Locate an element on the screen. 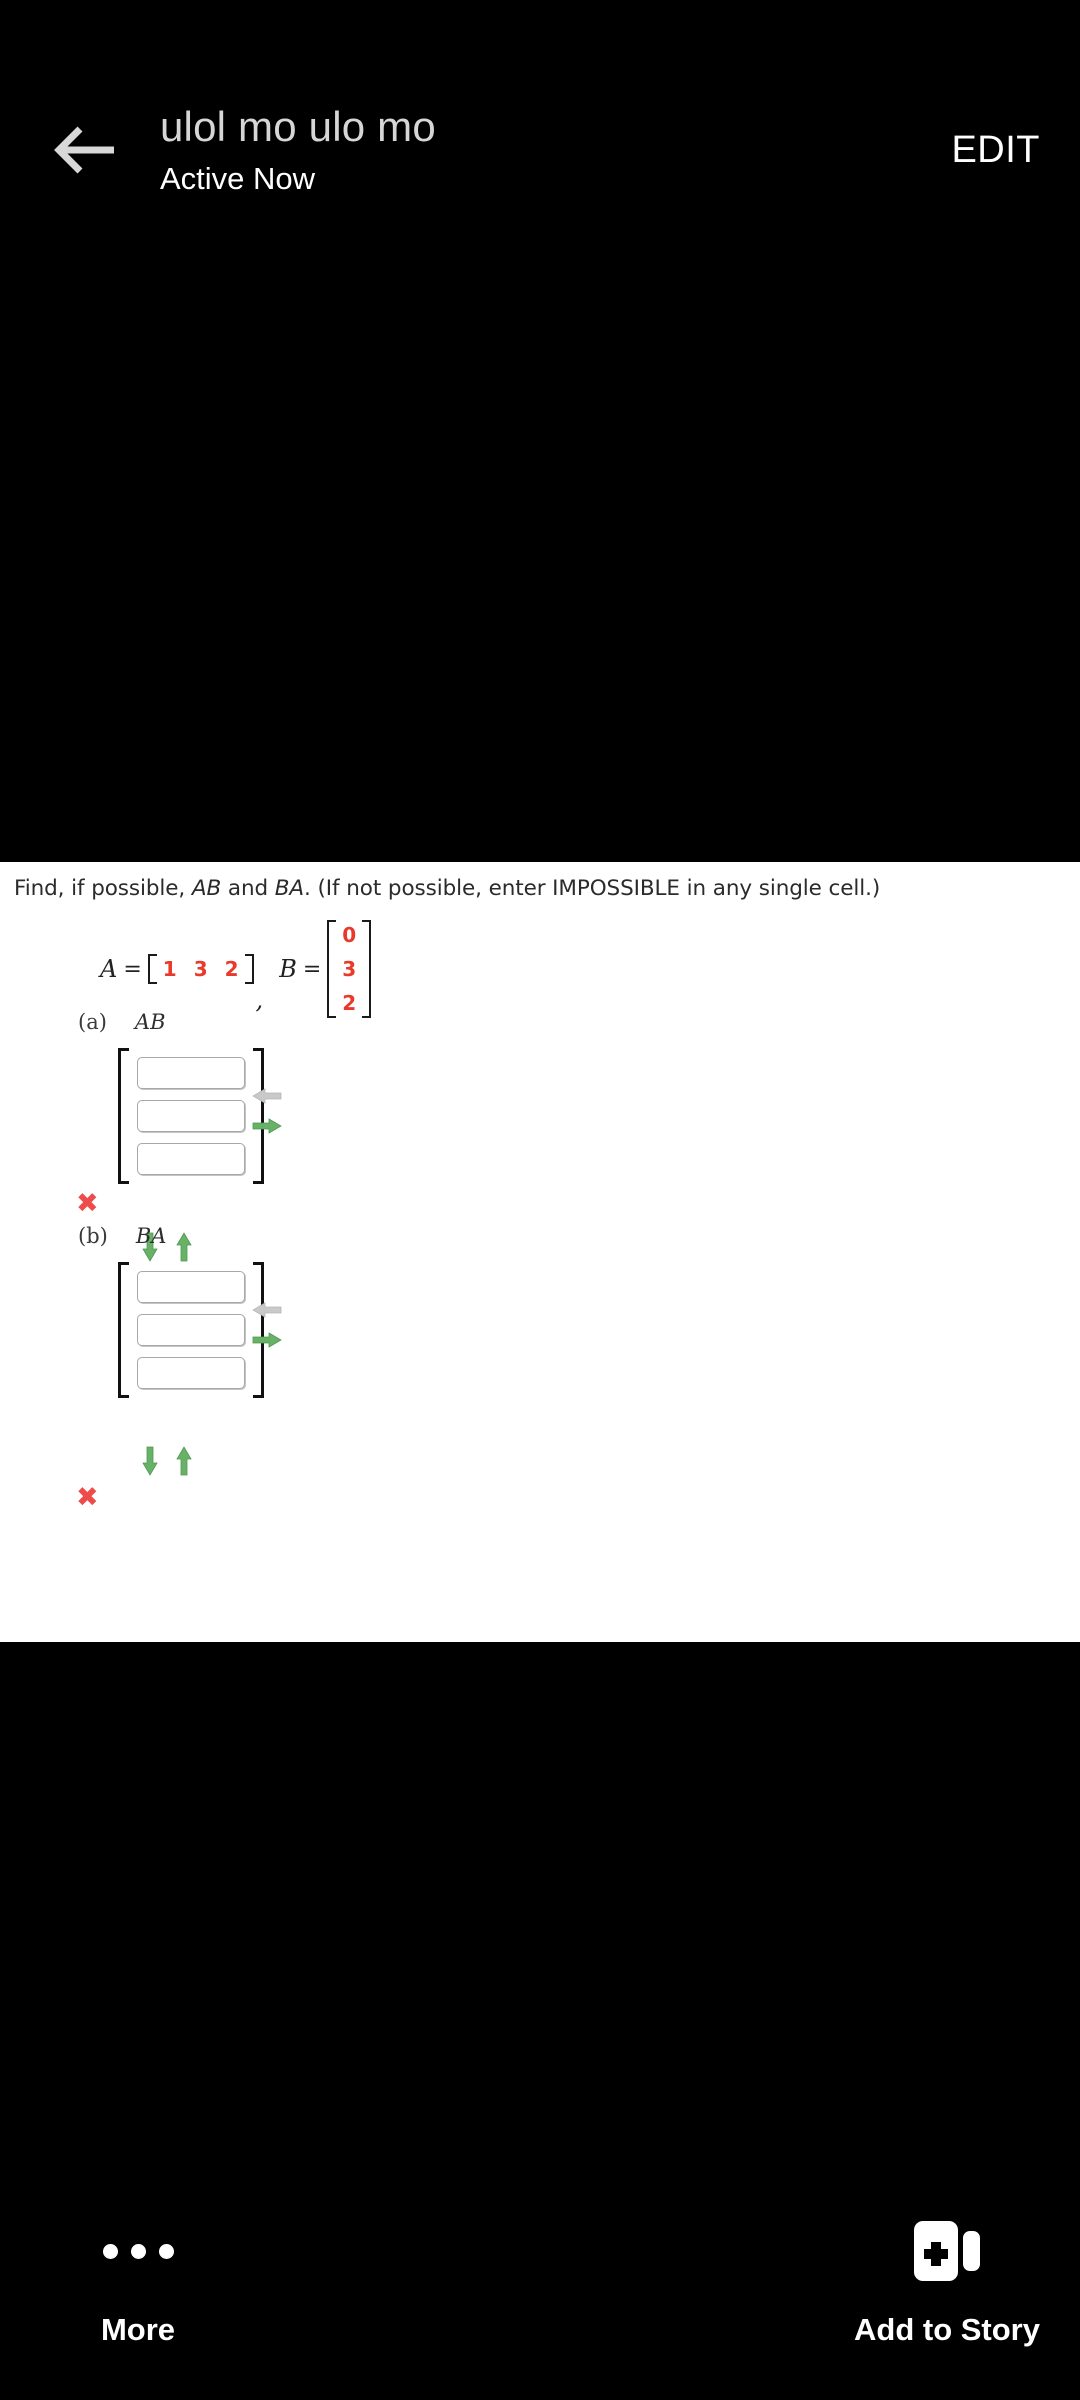 This screenshot has height=2400, width=1080. matrix-a-body: 1 3 2 is located at coordinates (201, 969).